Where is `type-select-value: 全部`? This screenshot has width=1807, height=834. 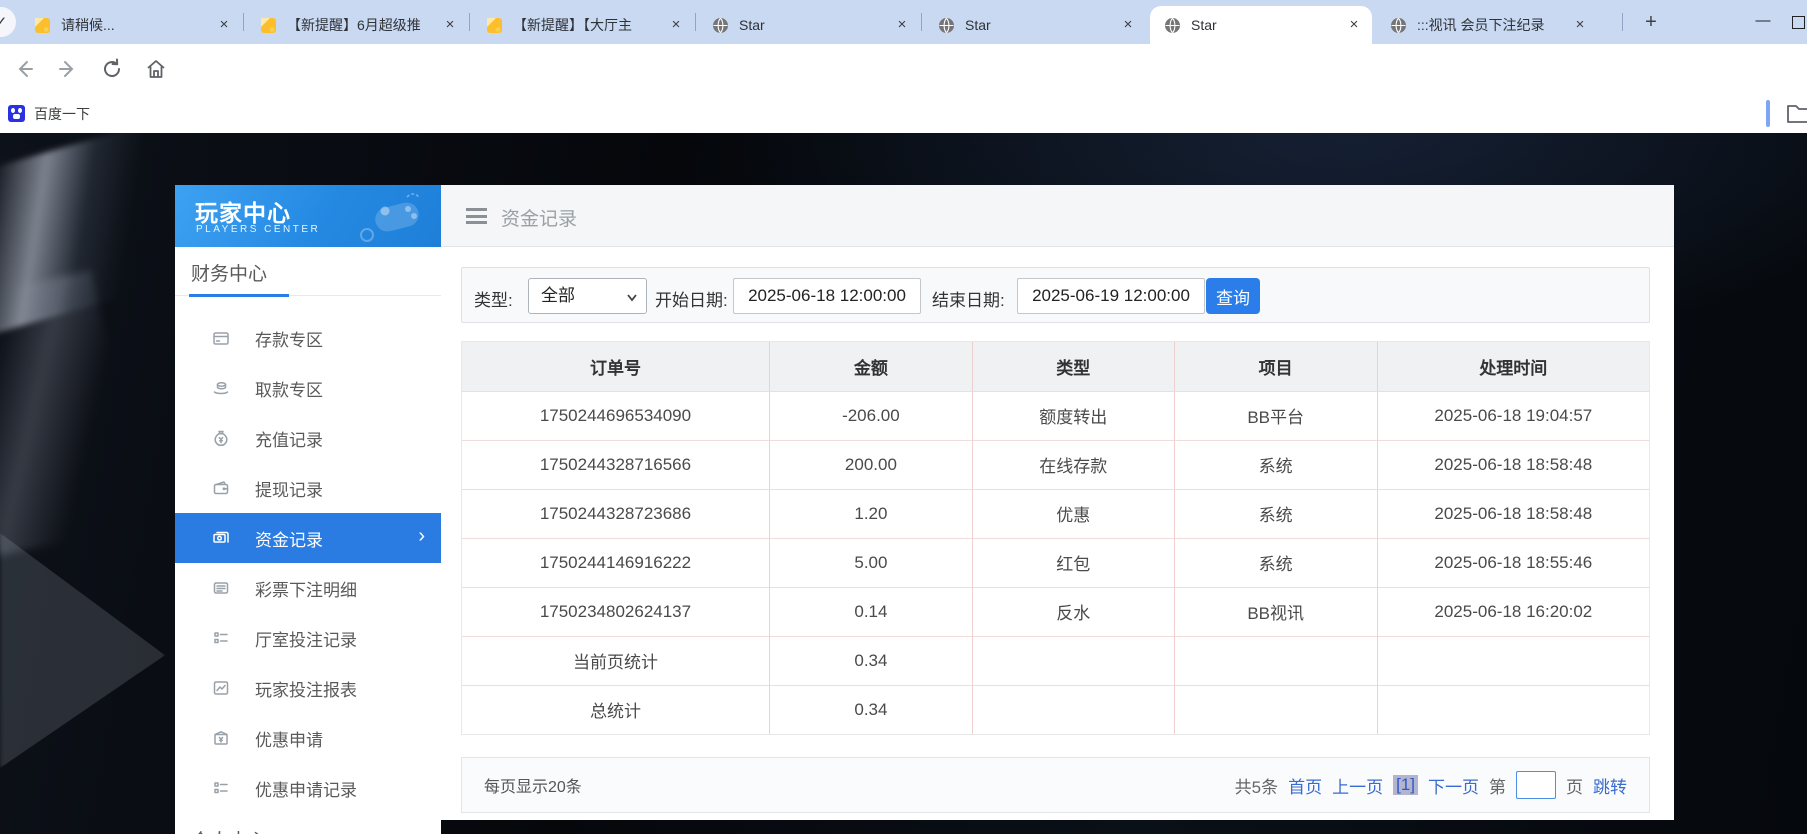 type-select-value: 全部 is located at coordinates (558, 295).